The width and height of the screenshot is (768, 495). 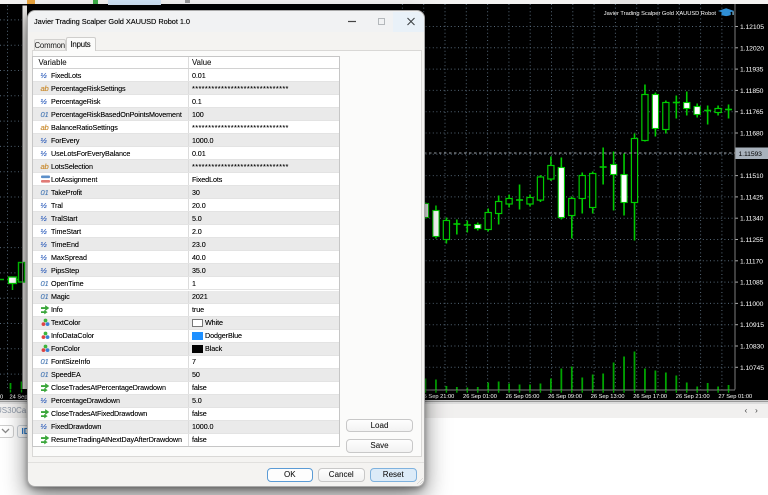 I want to click on svg-text: 1.10745, so click(x=752, y=367).